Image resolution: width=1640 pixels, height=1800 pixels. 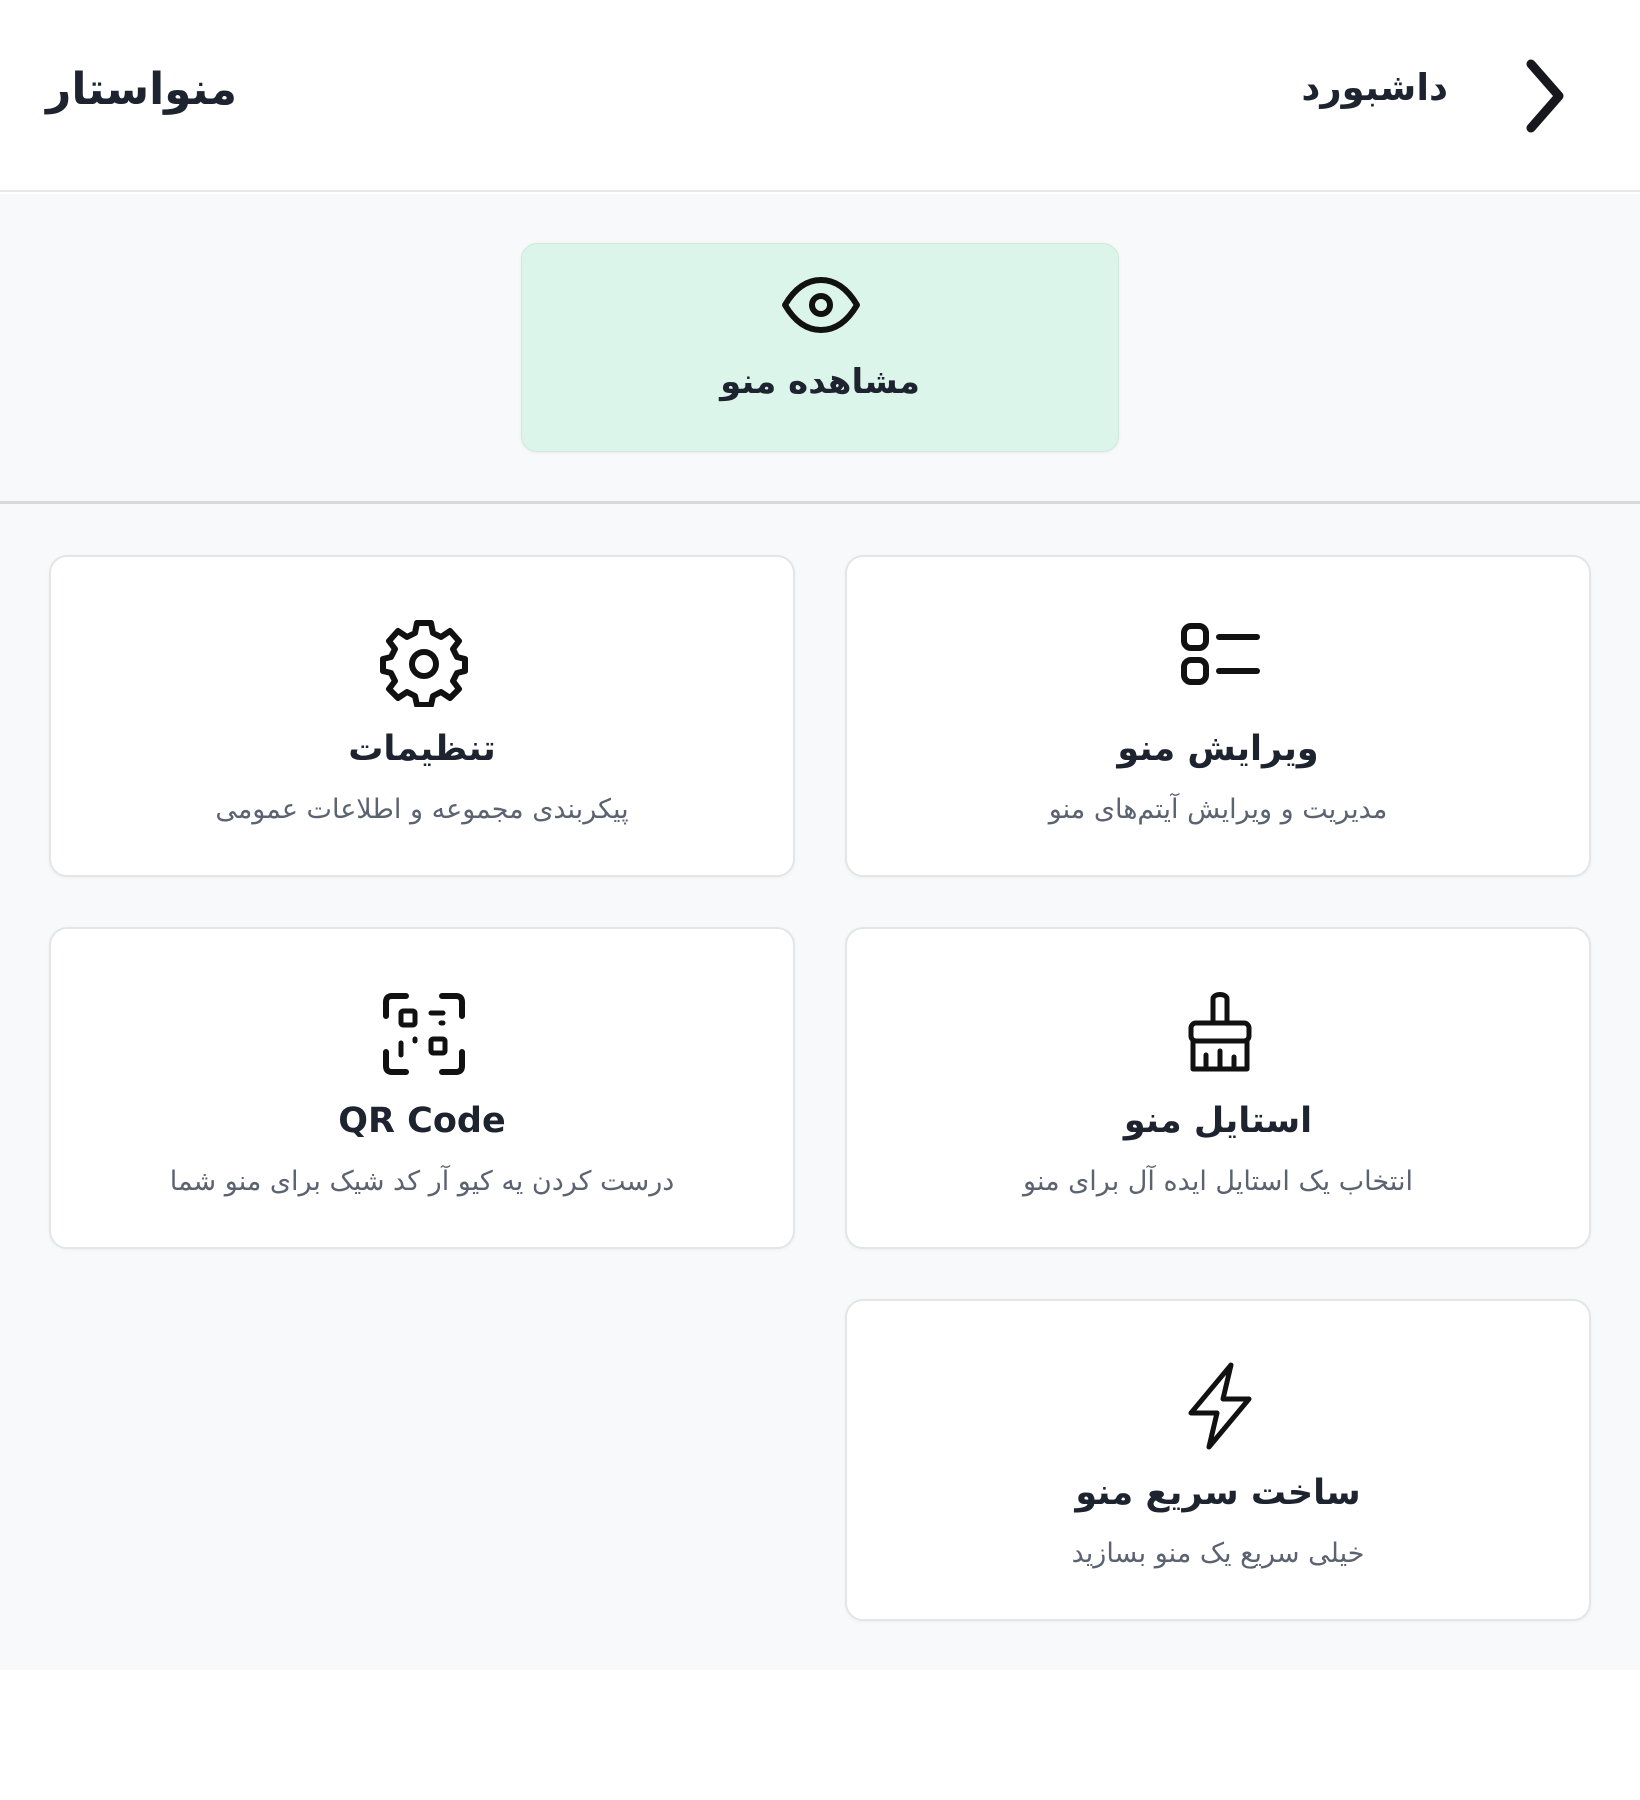 What do you see at coordinates (1220, 1406) in the screenshot?
I see `lightning-icon` at bounding box center [1220, 1406].